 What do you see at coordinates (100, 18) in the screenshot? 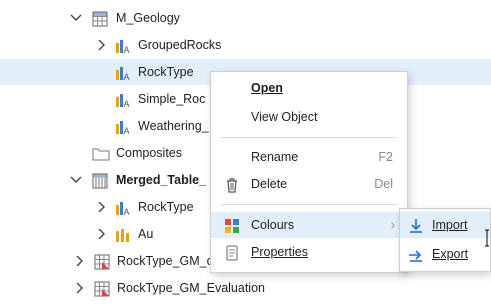
I see `table-icon` at bounding box center [100, 18].